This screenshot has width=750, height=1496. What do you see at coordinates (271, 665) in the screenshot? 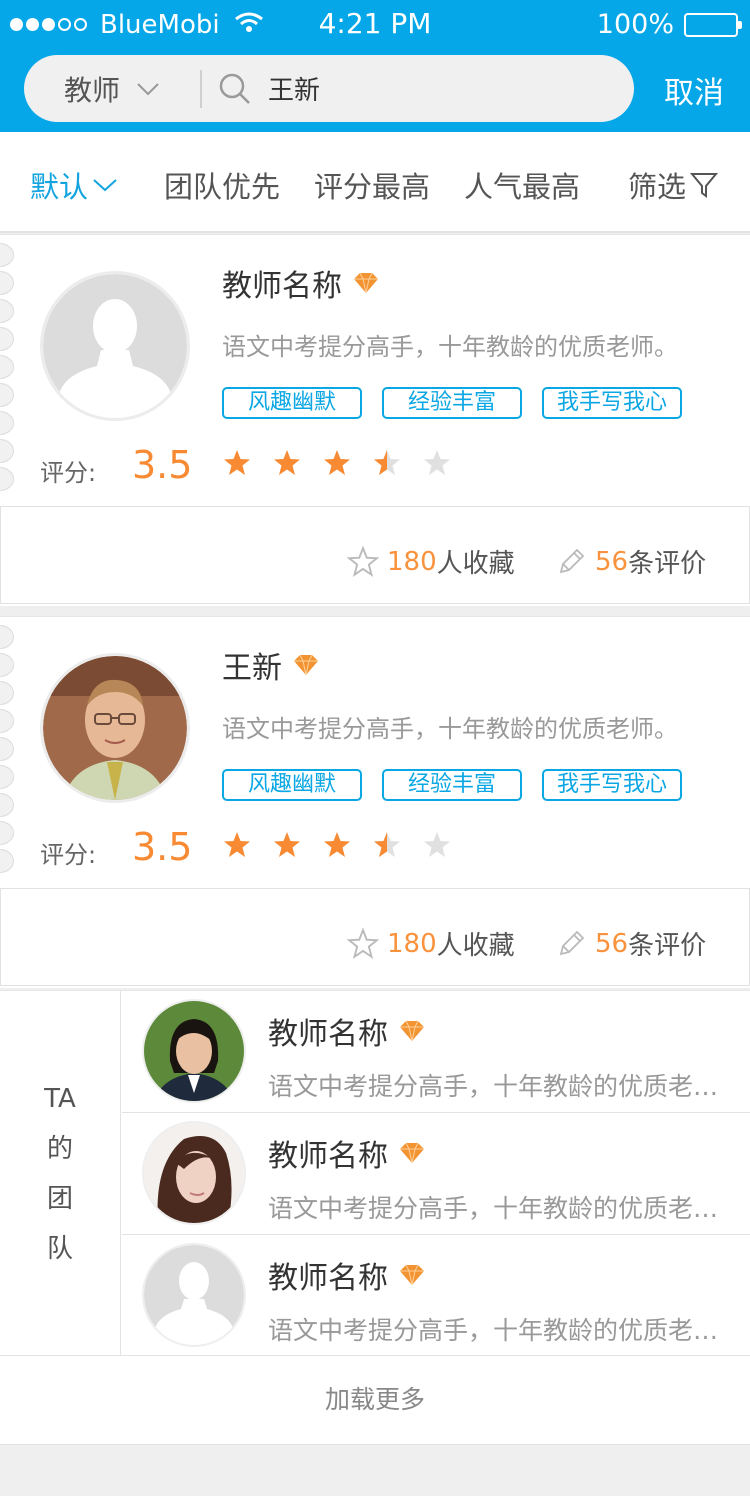
I see `teacher-name: 王新` at bounding box center [271, 665].